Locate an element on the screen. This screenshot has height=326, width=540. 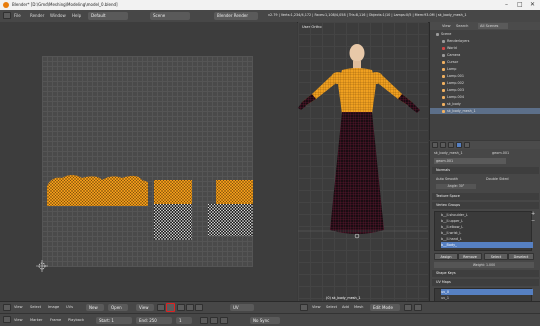
menu-file: File is located at coordinates (17, 15).